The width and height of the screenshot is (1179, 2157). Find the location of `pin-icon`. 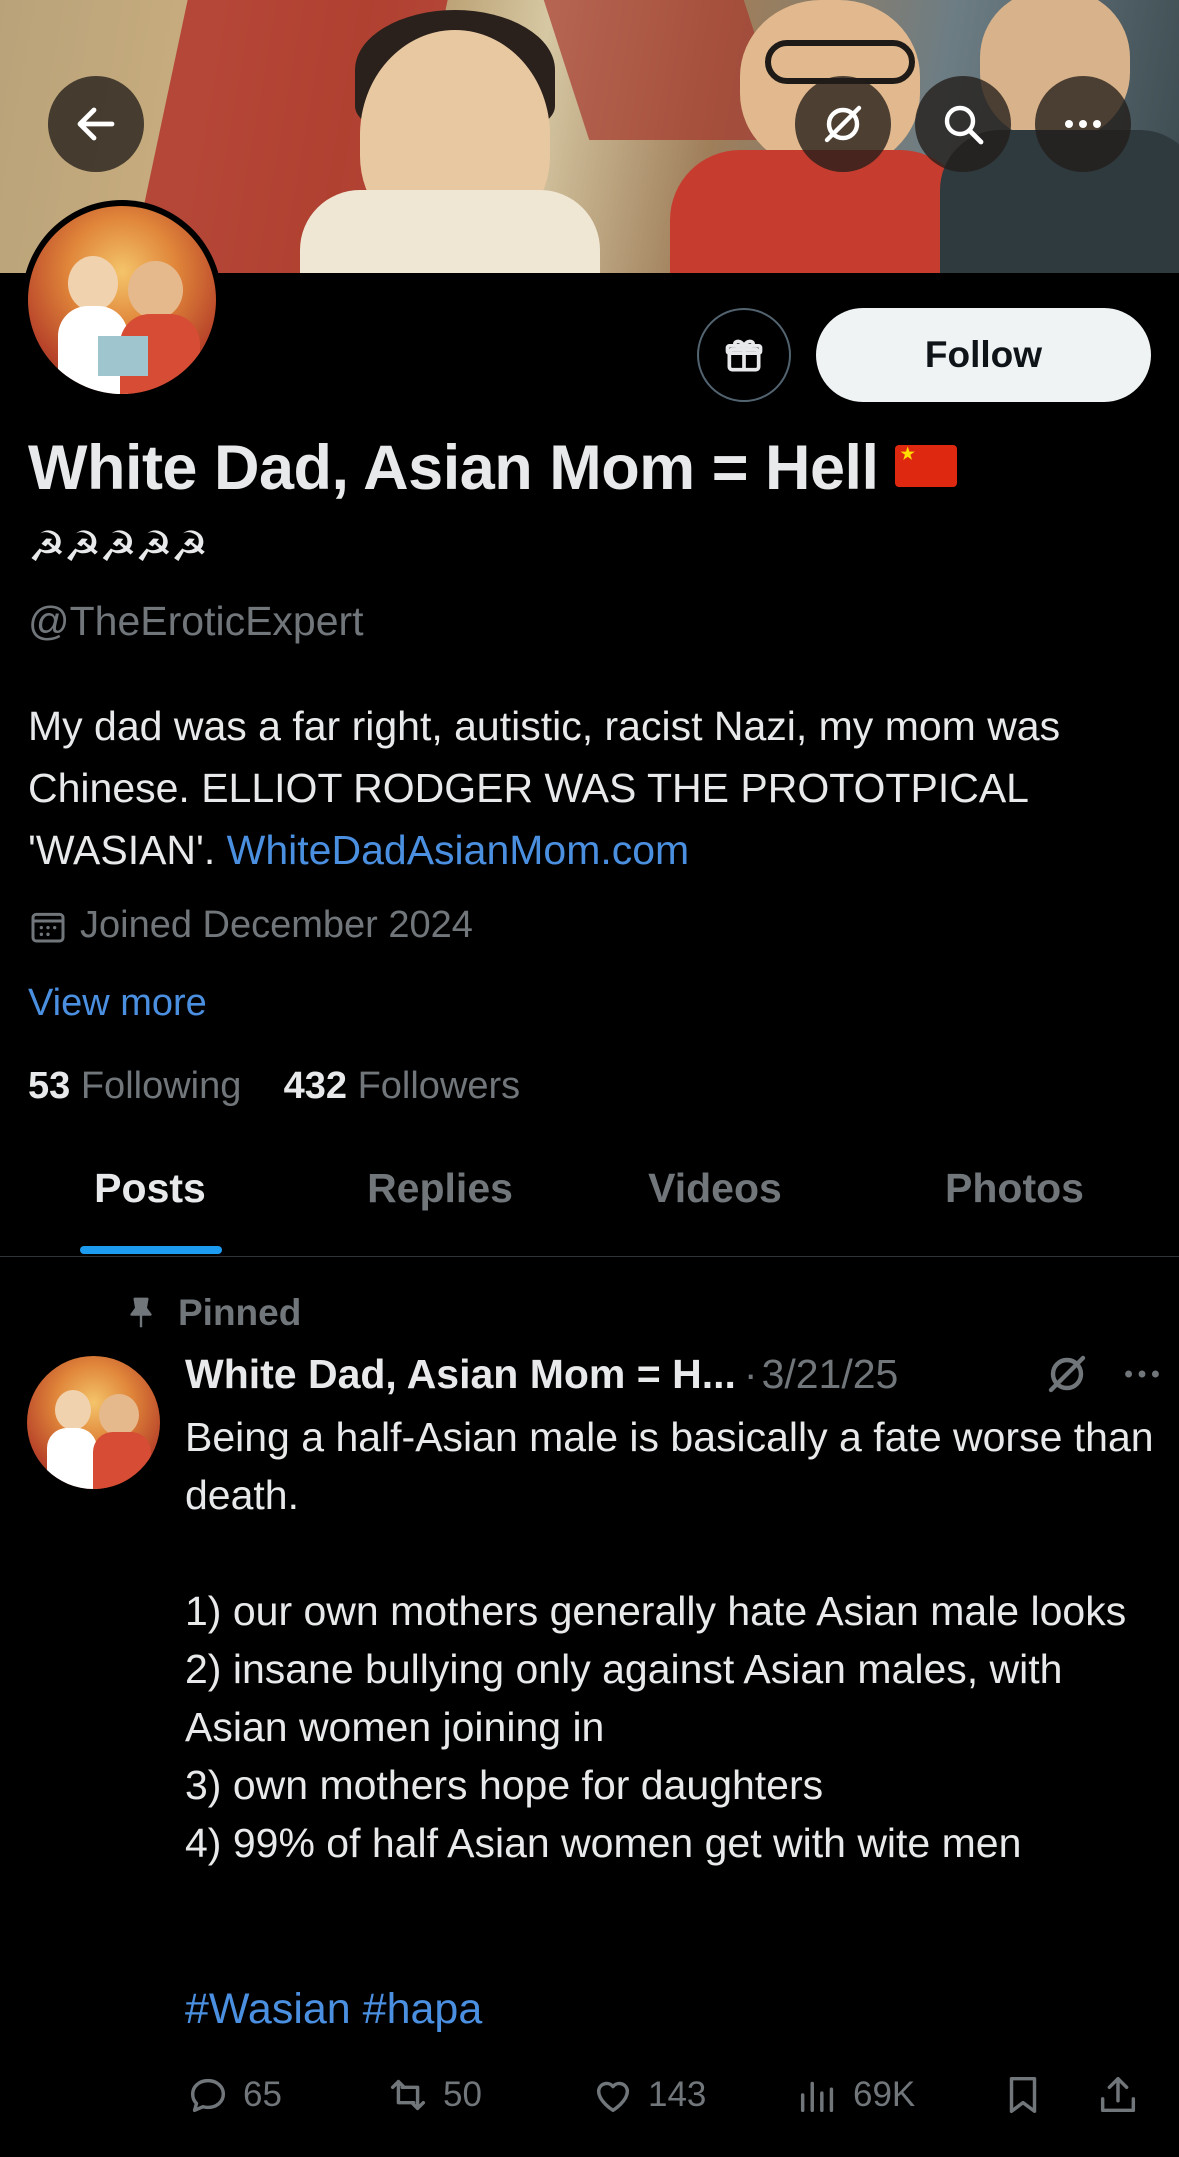

pin-icon is located at coordinates (141, 1312).